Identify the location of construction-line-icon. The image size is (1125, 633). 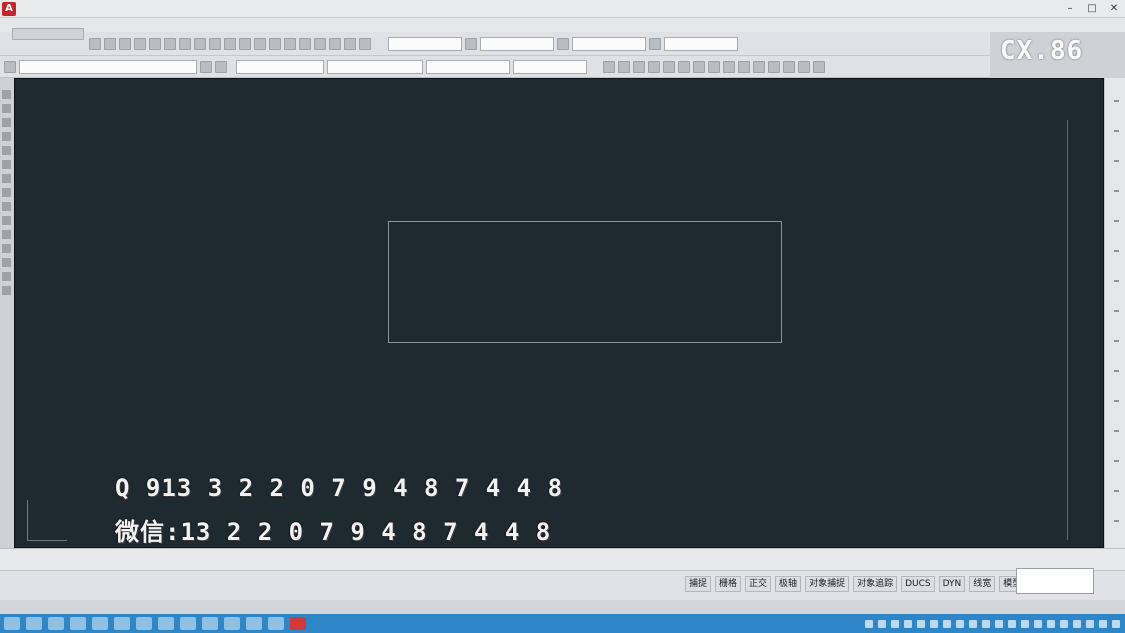
(6, 108).